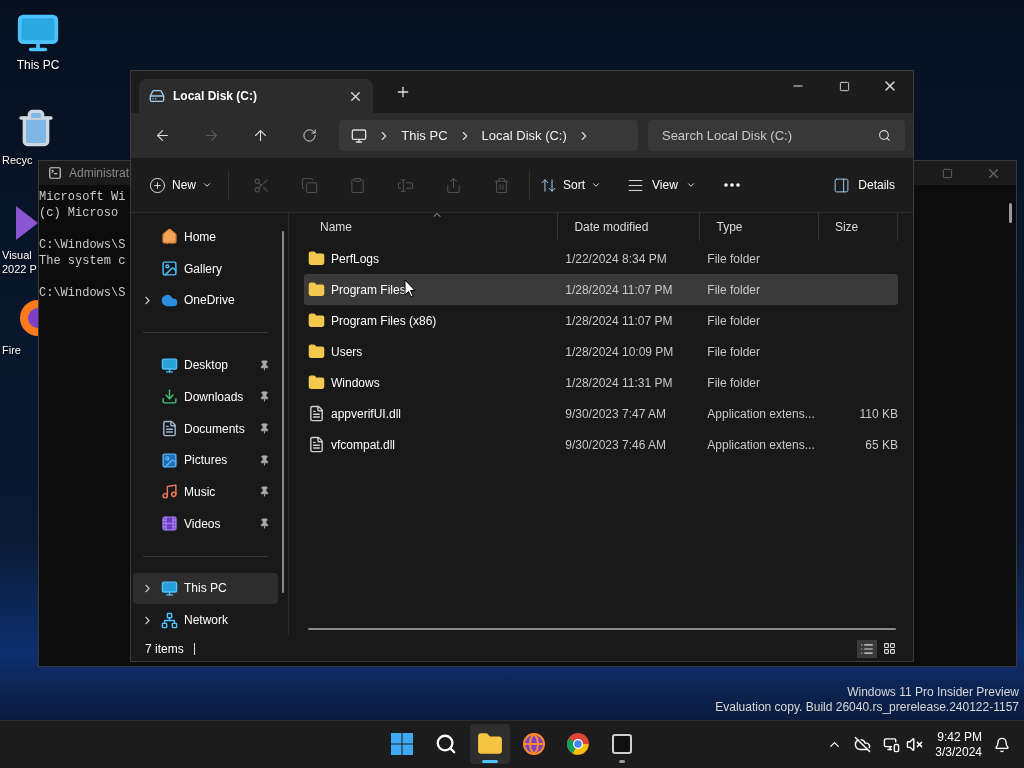 The width and height of the screenshot is (1024, 768). What do you see at coordinates (357, 185) in the screenshot?
I see `paste-icon` at bounding box center [357, 185].